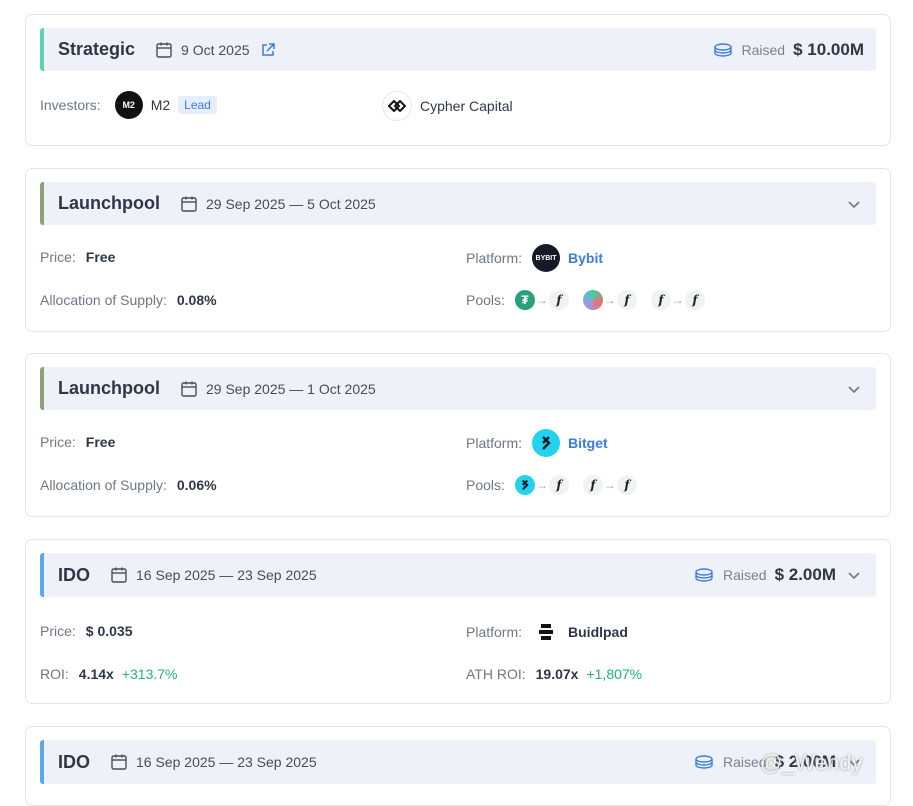  I want to click on roi-value: 4.14x, so click(96, 674).